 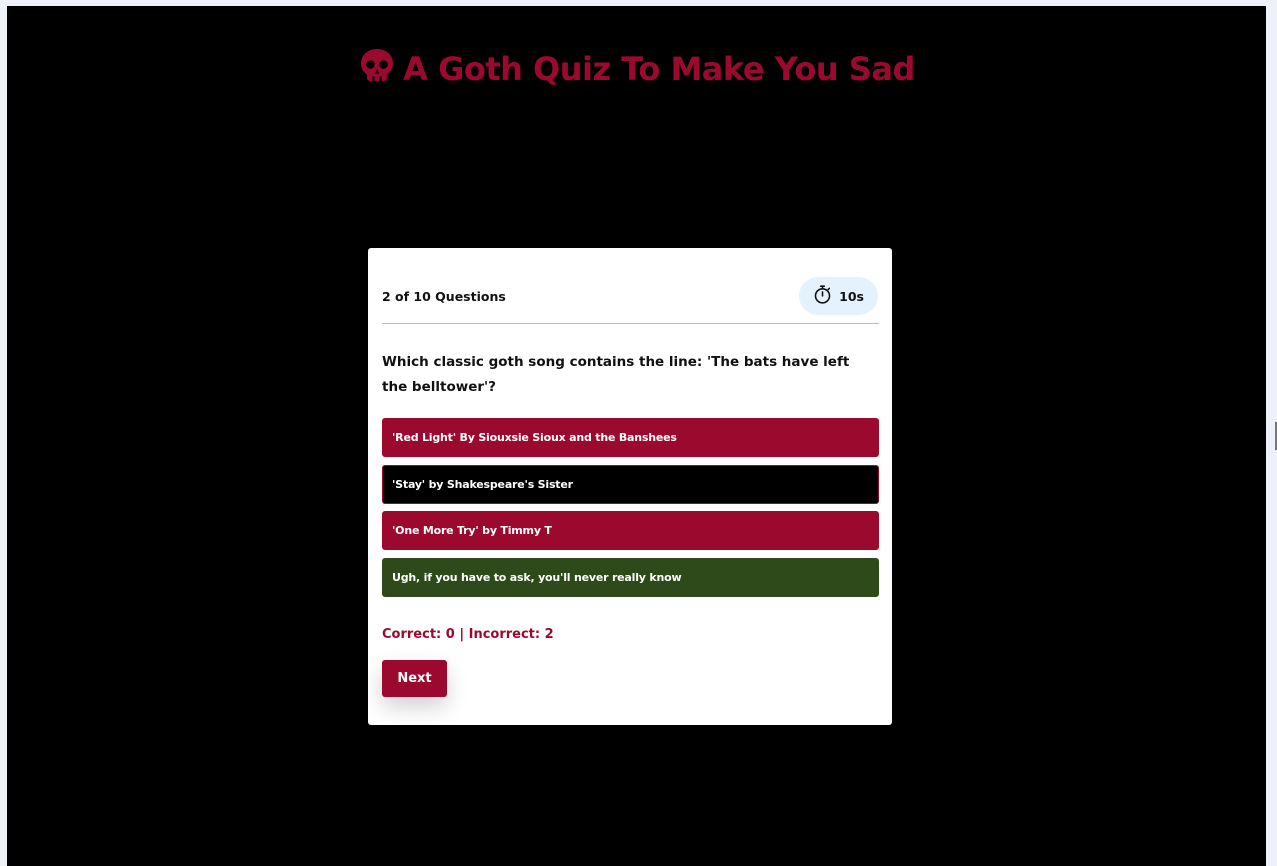 I want to click on quiz-header: 2 of 10 Questions 10s, so click(x=630, y=296).